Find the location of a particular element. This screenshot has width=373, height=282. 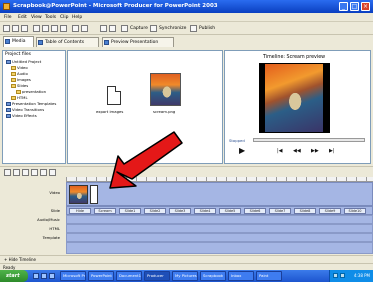

synchronize-label: Synchronize is located at coordinates (172, 28).